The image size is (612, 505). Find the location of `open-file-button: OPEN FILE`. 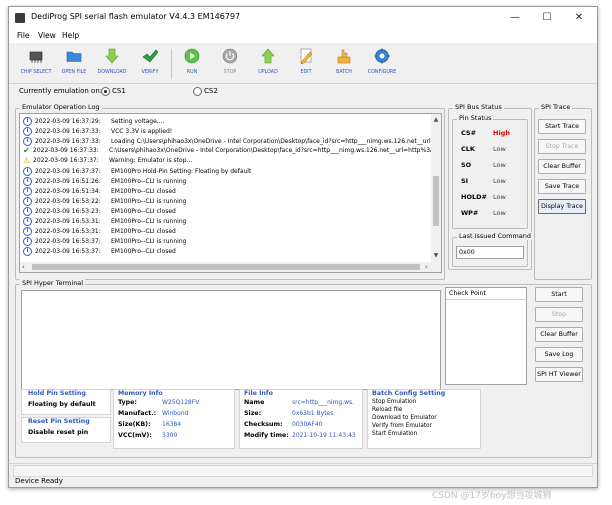

open-file-button: OPEN FILE is located at coordinates (74, 63).